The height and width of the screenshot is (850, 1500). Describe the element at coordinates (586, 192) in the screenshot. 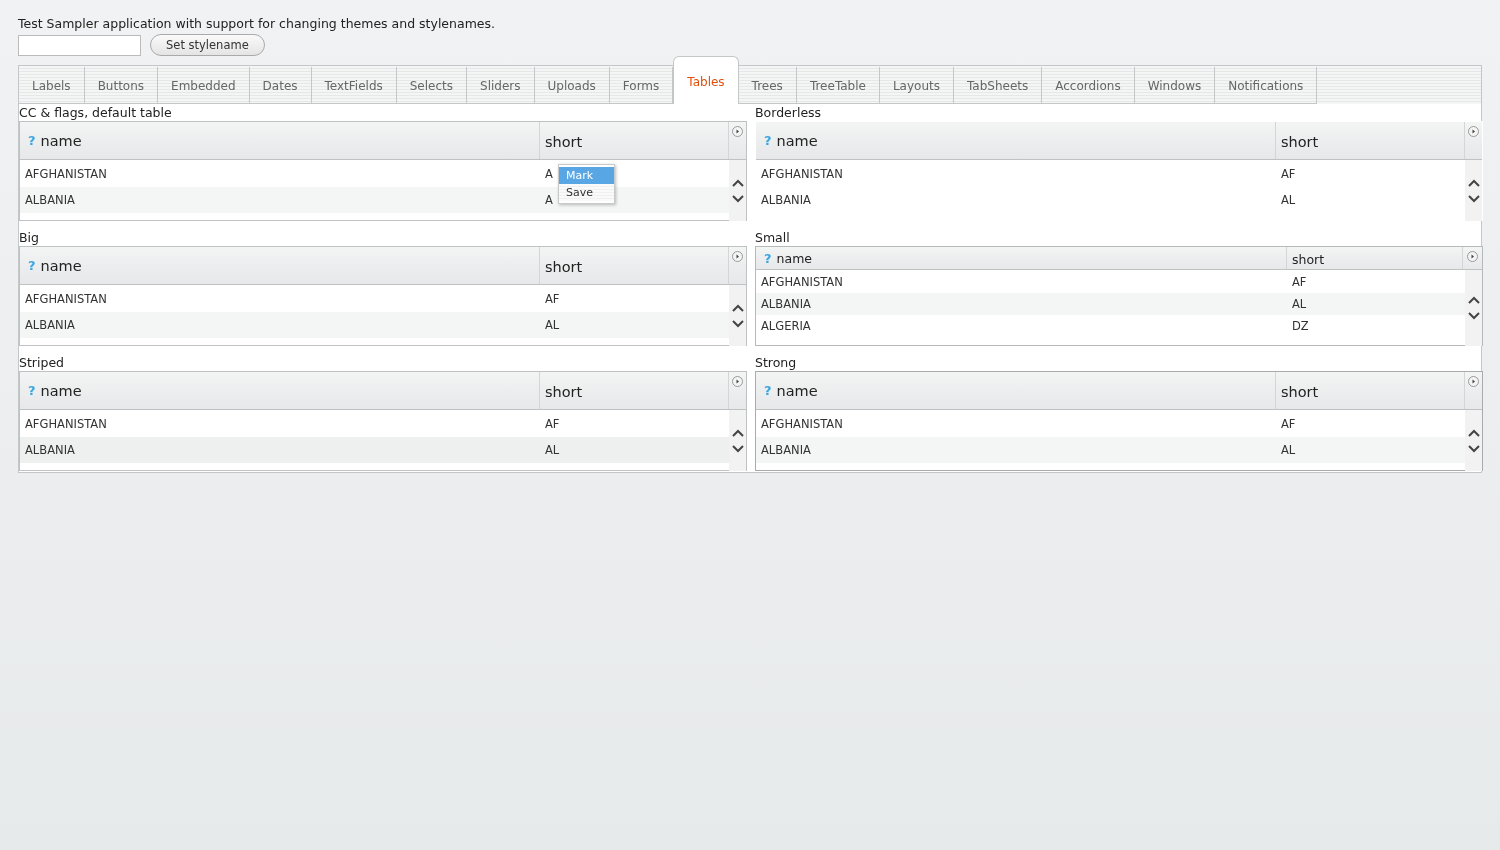

I see `menu-item: Save` at that location.